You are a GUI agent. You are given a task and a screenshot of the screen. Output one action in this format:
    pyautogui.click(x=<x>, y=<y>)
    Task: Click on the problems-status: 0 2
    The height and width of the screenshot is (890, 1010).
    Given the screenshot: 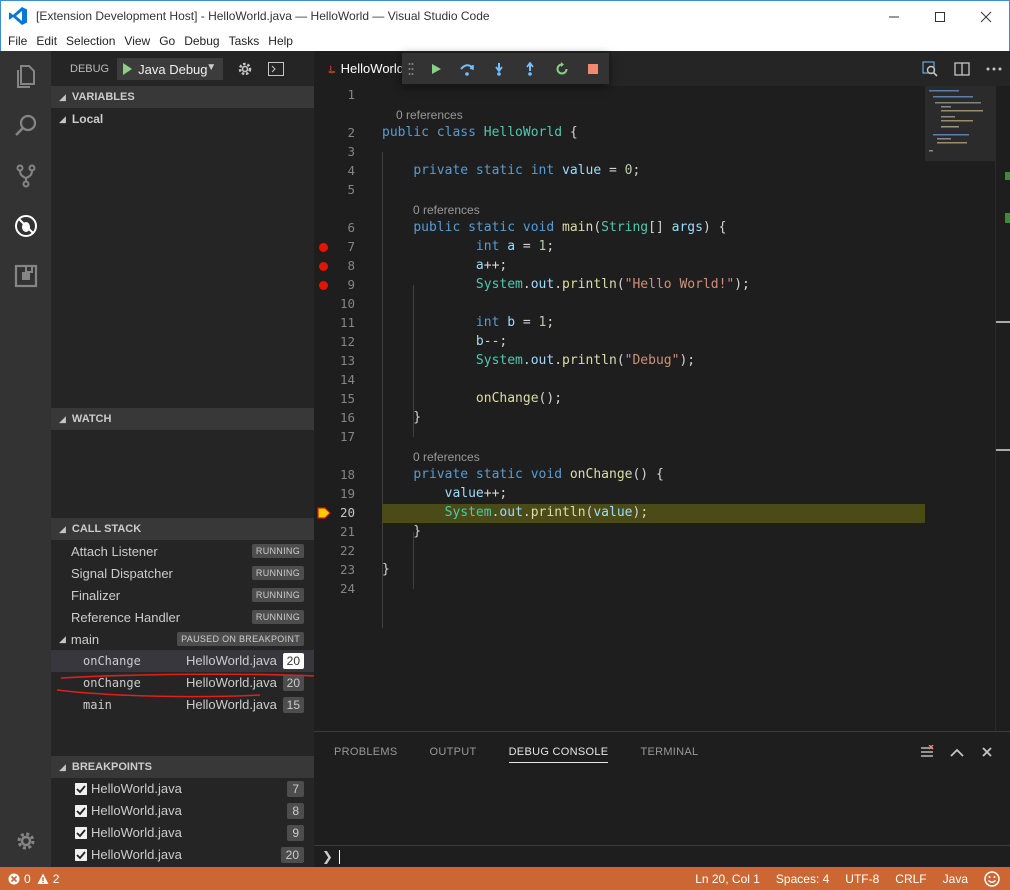 What is the action you would take?
    pyautogui.click(x=33, y=879)
    